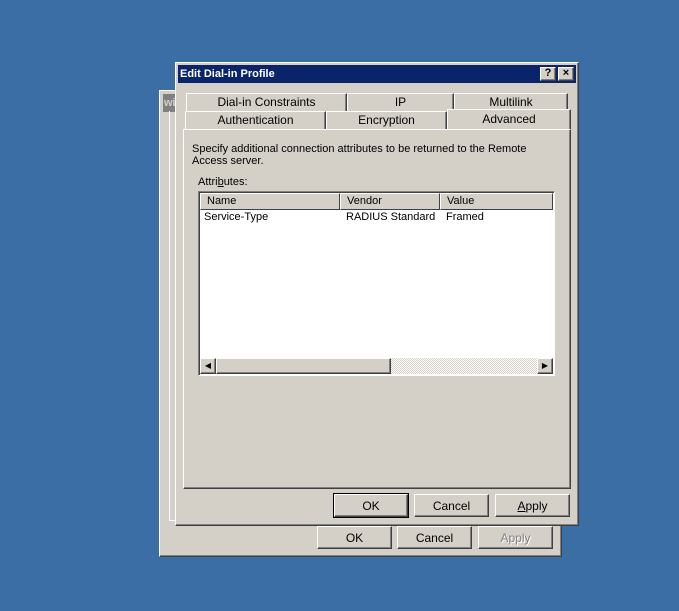 This screenshot has width=679, height=611. Describe the element at coordinates (451, 505) in the screenshot. I see `cancel-button: Cancel` at that location.